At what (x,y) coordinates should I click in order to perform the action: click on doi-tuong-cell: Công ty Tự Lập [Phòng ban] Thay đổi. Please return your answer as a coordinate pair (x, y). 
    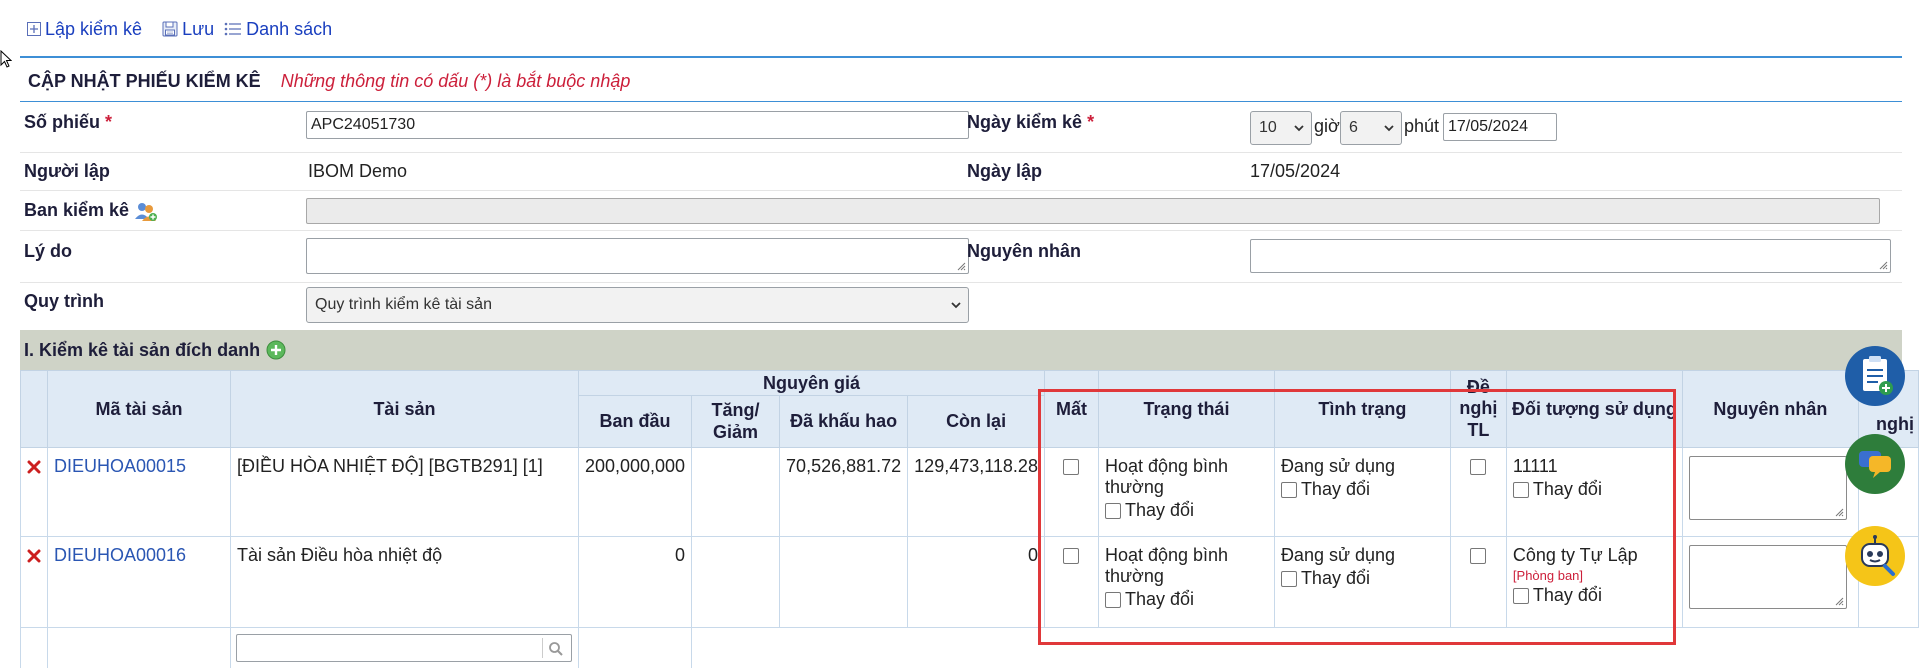
    Looking at the image, I should click on (1594, 582).